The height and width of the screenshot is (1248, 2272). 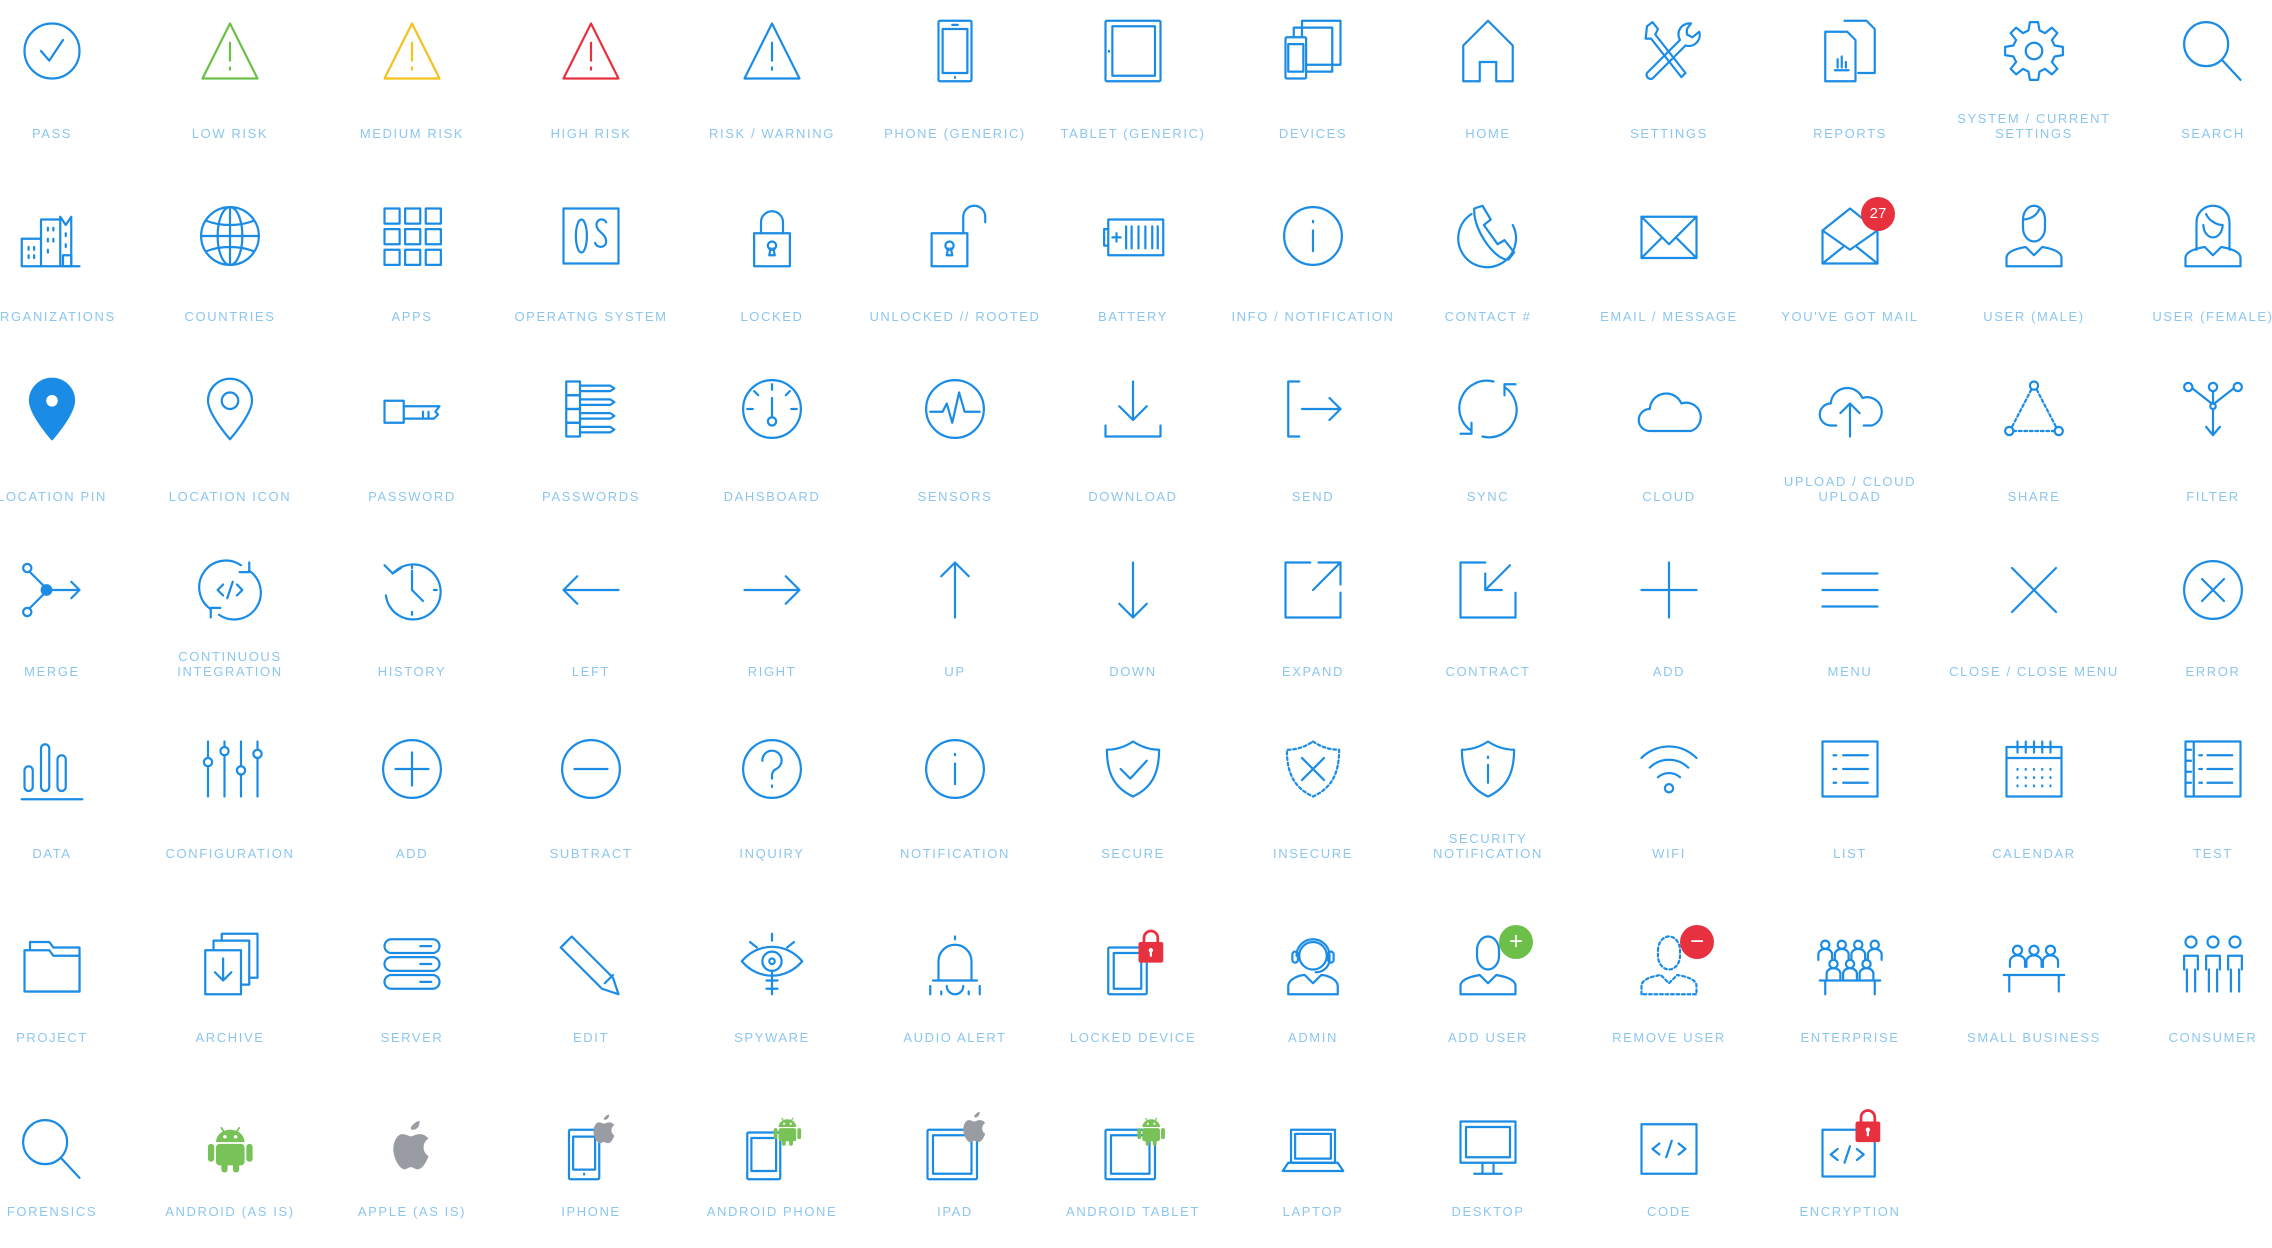 What do you see at coordinates (1850, 260) in the screenshot?
I see `icon-tile-mail-open: 27 You've Got Mail` at bounding box center [1850, 260].